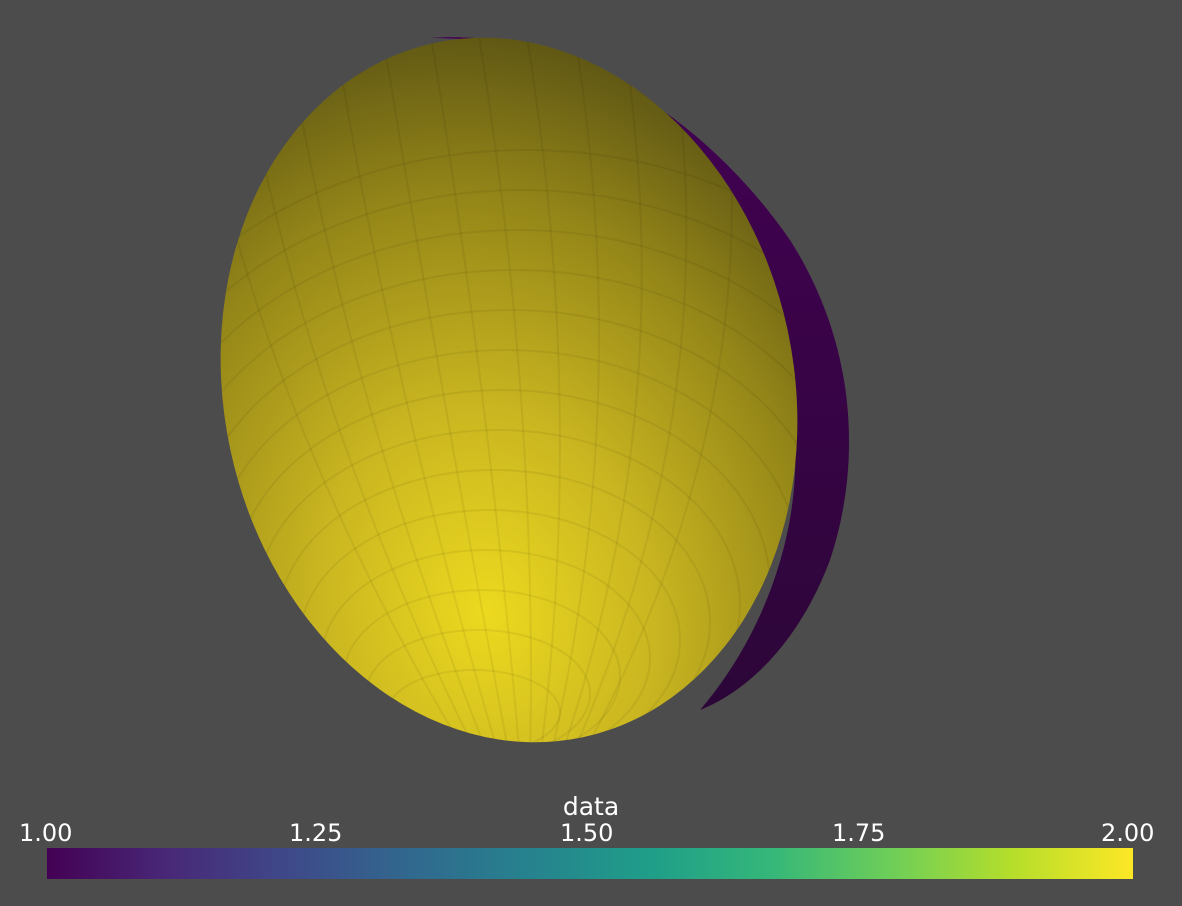 This screenshot has height=906, width=1182. What do you see at coordinates (46, 833) in the screenshot?
I see `scalar-bar-tick-label: 1.00` at bounding box center [46, 833].